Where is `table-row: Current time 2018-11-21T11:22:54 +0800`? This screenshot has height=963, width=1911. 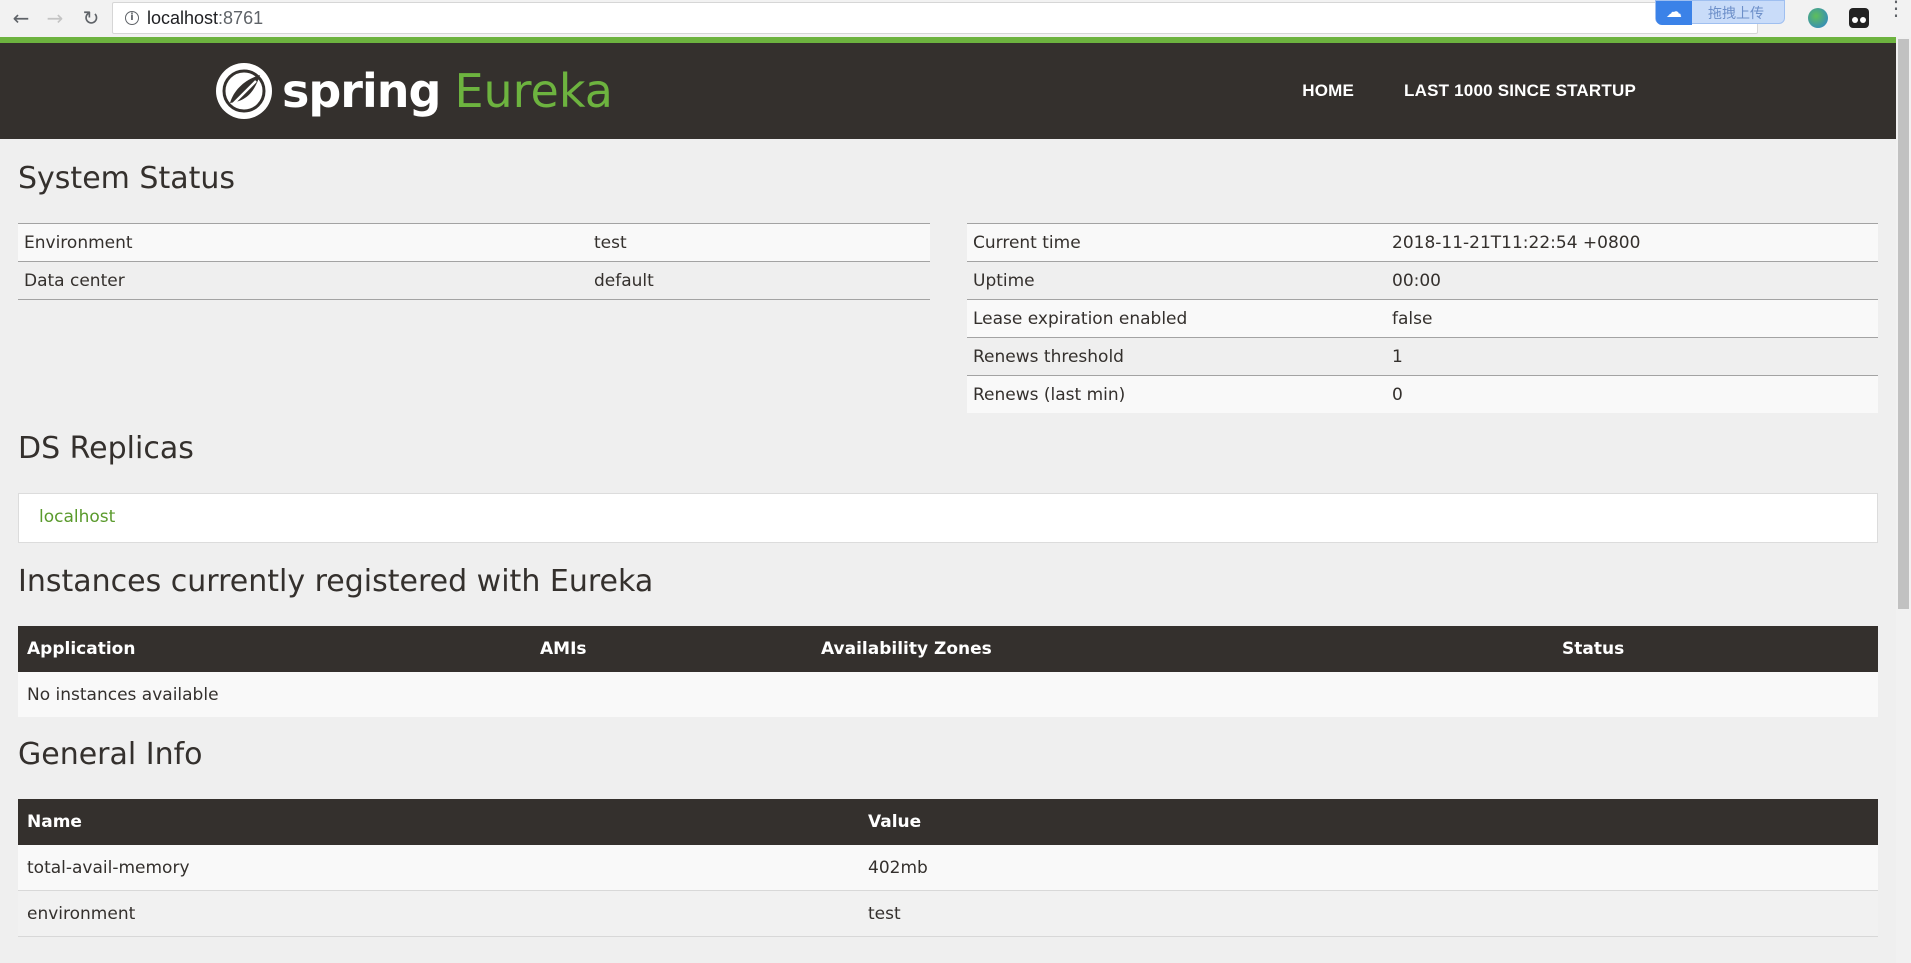
table-row: Current time 2018-11-21T11:22:54 +0800 is located at coordinates (1422, 242).